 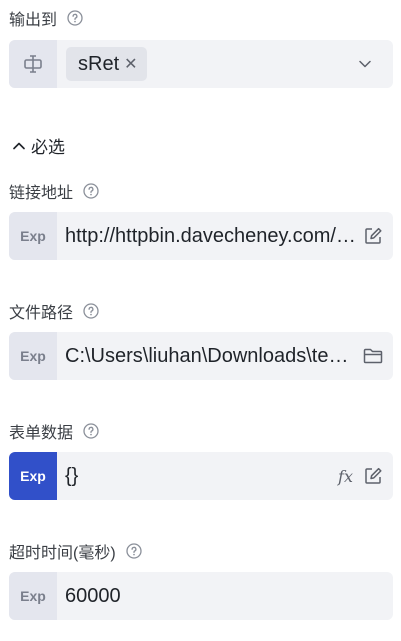 I want to click on output-label-row: 输出到, so click(x=46, y=18).